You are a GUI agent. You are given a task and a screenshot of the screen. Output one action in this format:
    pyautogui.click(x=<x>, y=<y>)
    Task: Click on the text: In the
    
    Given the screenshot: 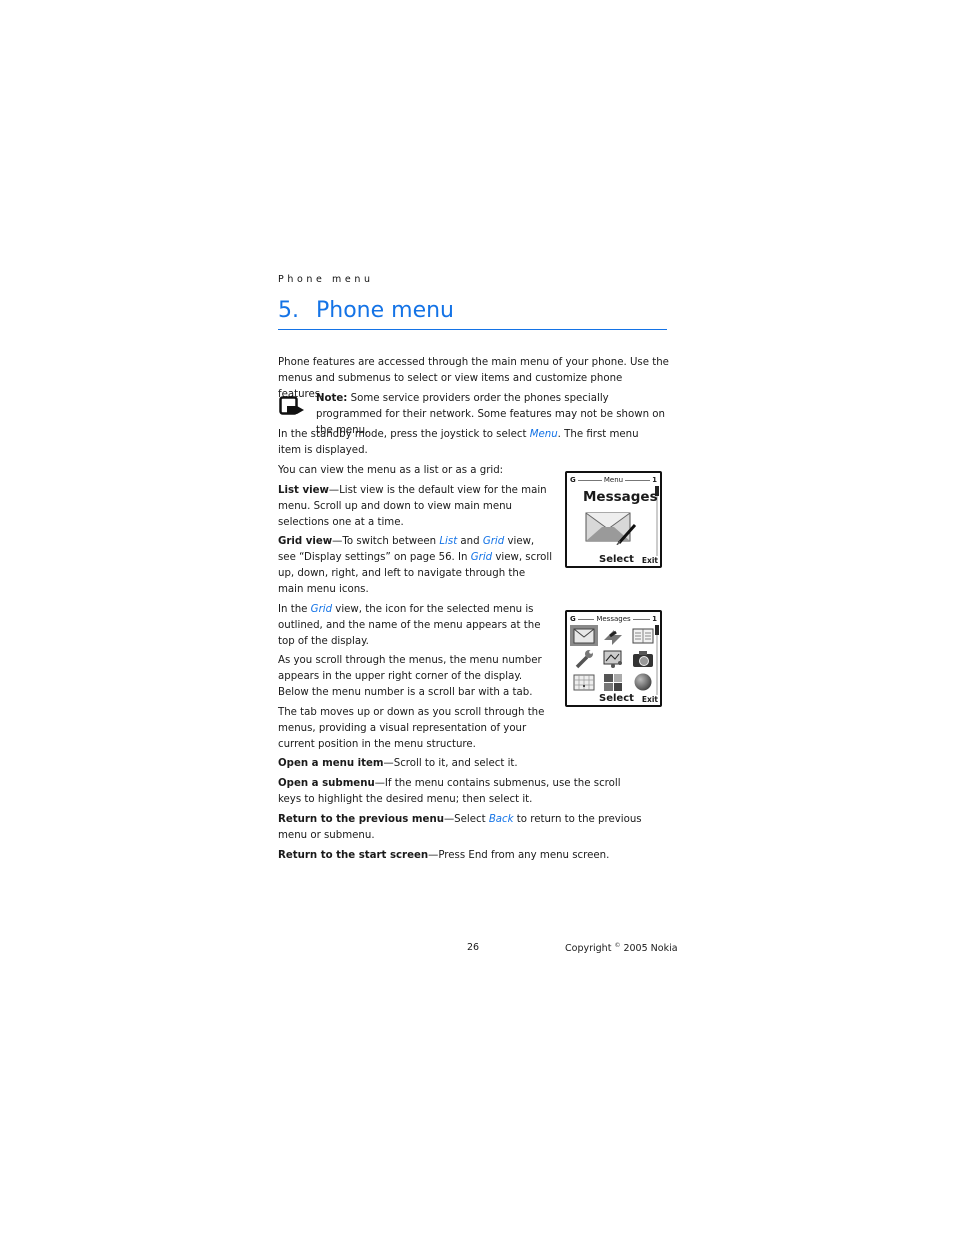 What is the action you would take?
    pyautogui.click(x=294, y=609)
    